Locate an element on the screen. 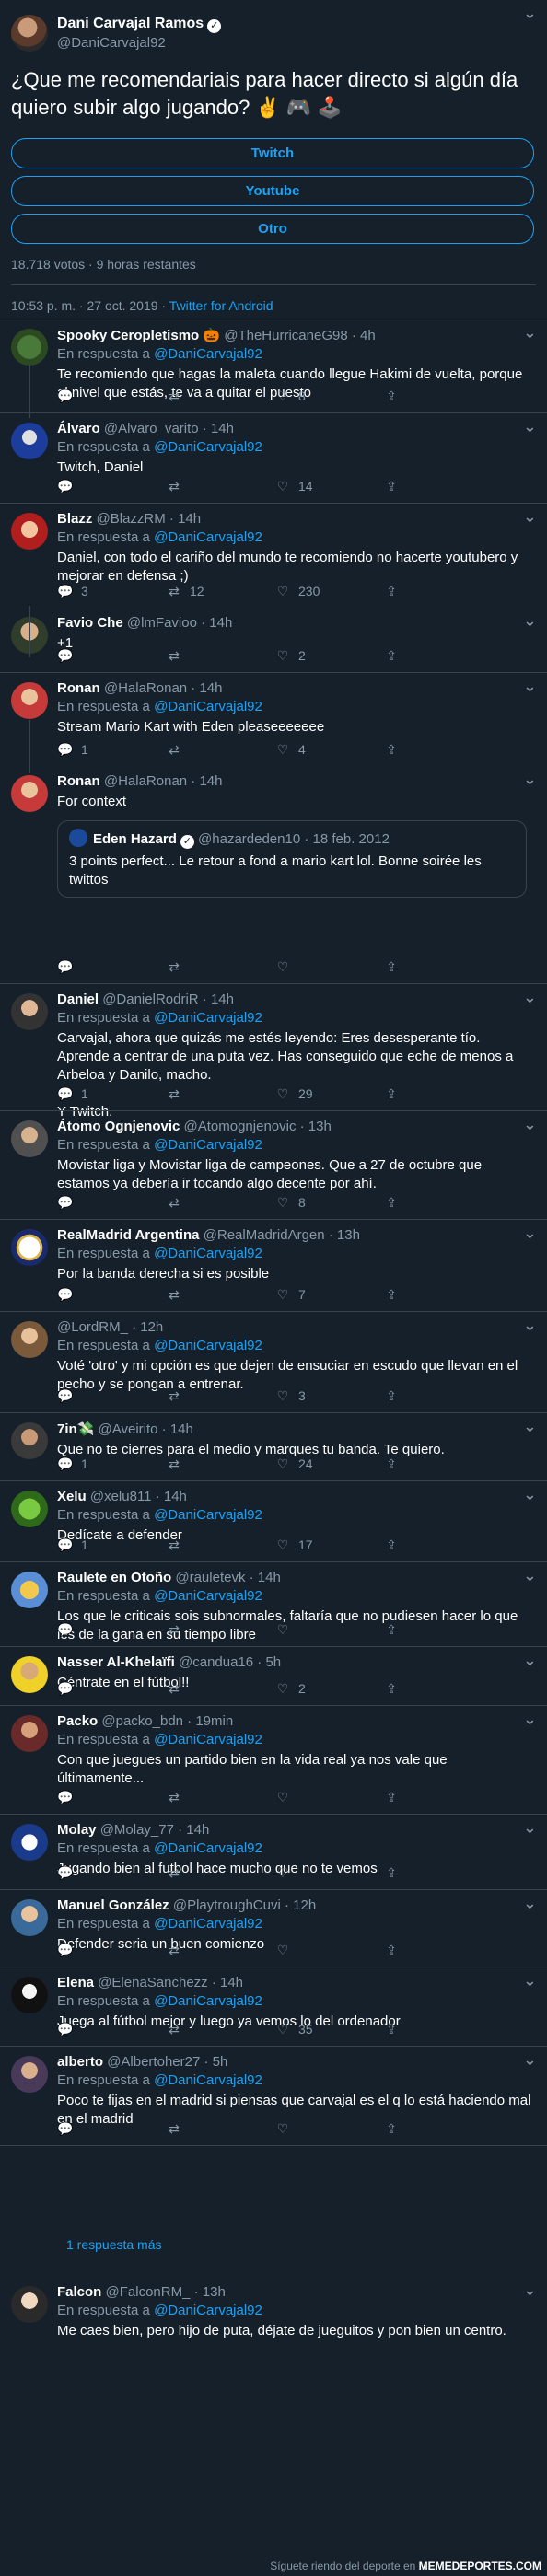  reply-author-name: Xelu is located at coordinates (72, 1496).